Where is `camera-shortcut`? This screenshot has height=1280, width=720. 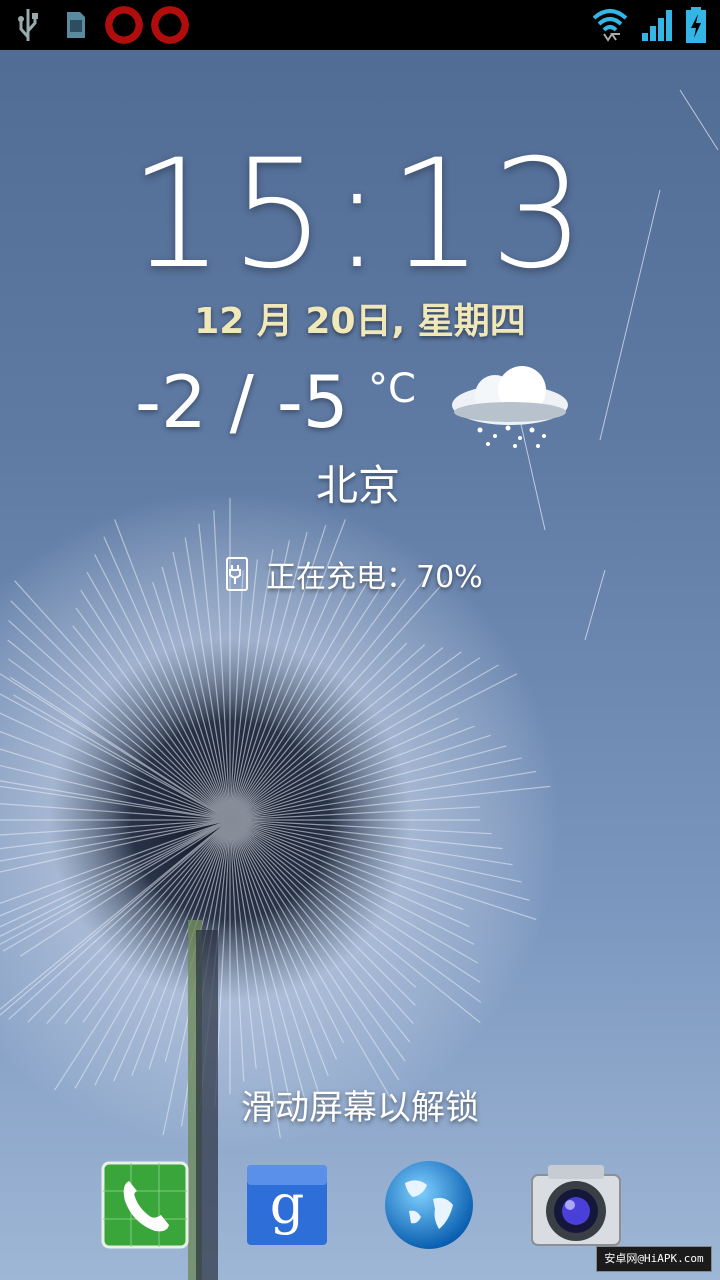
camera-shortcut is located at coordinates (576, 1207).